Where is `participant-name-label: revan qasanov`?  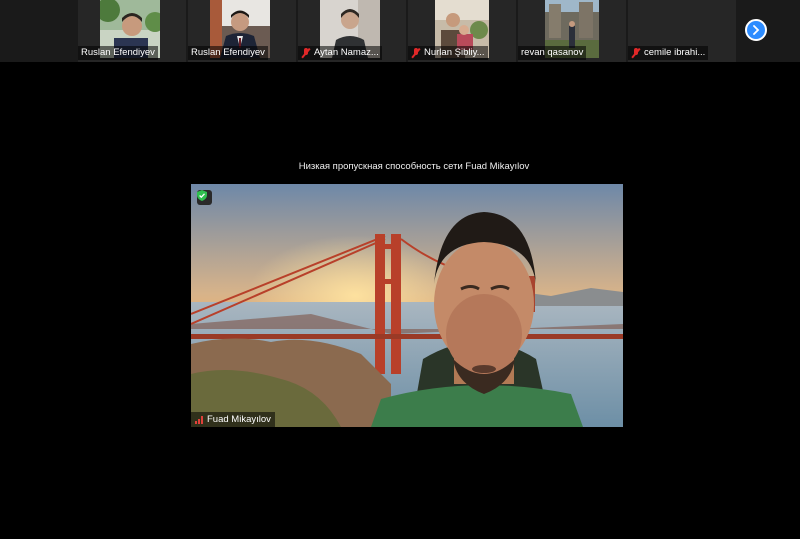
participant-name-label: revan qasanov is located at coordinates (552, 53).